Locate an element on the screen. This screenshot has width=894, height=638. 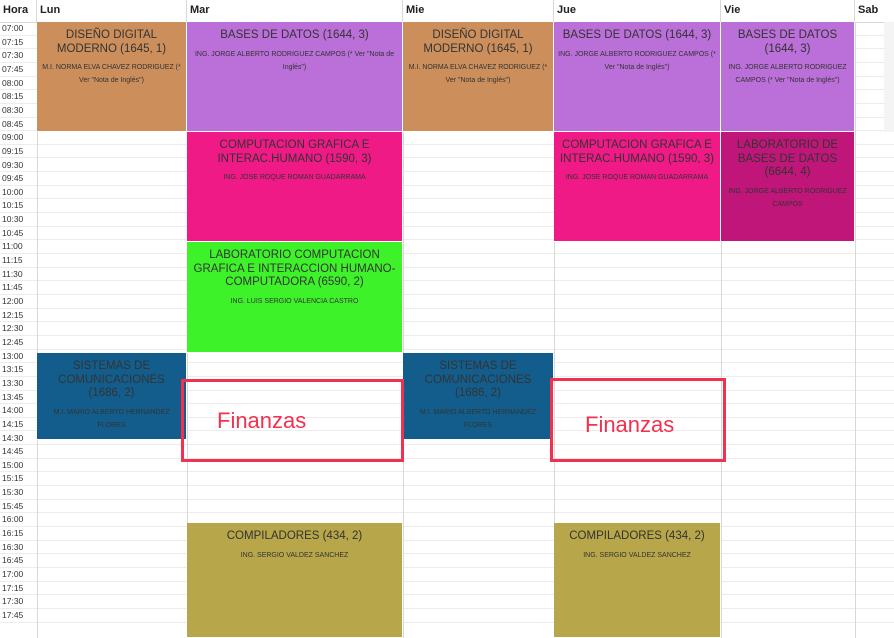
time-label: 08:00 is located at coordinates (13, 82).